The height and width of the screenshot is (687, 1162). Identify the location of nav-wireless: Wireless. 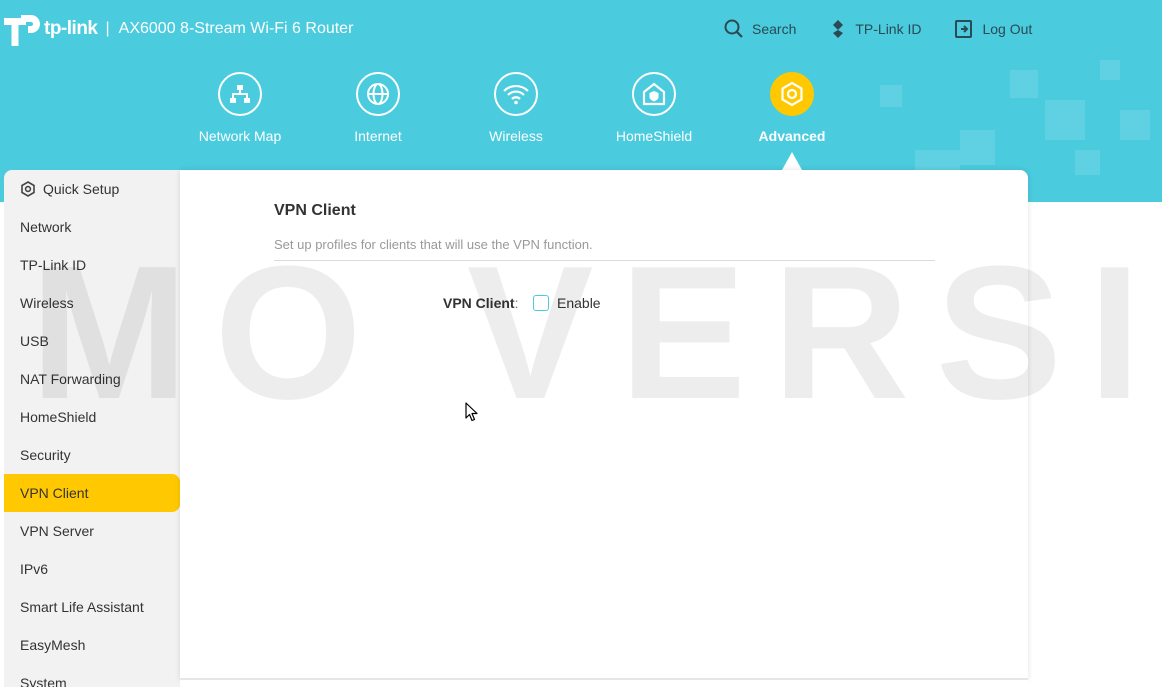
(516, 108).